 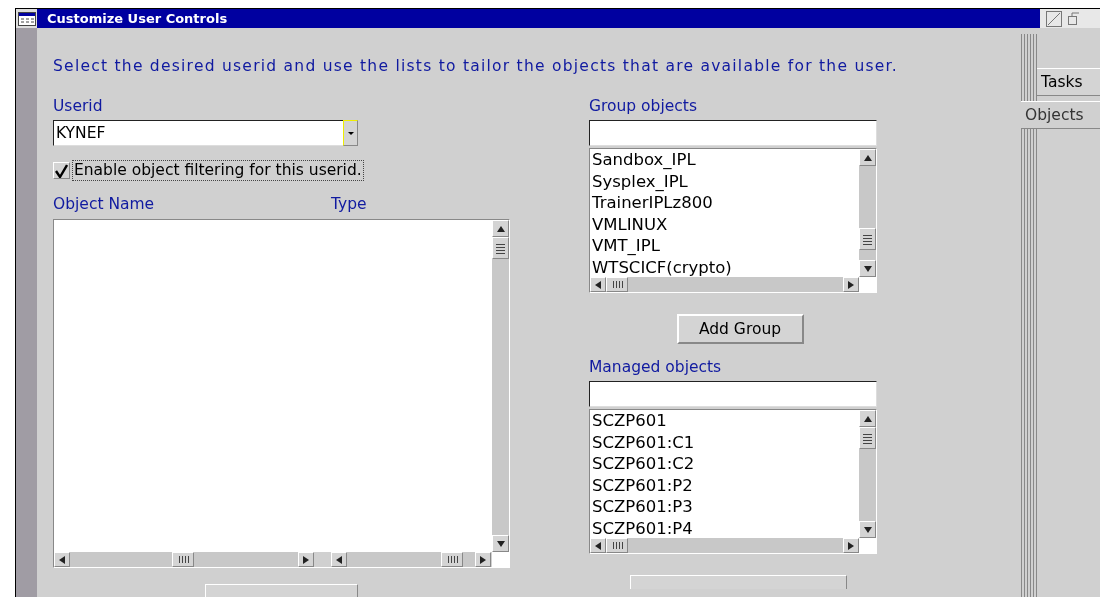 I want to click on window-title: Customize User Controls, so click(x=538, y=18).